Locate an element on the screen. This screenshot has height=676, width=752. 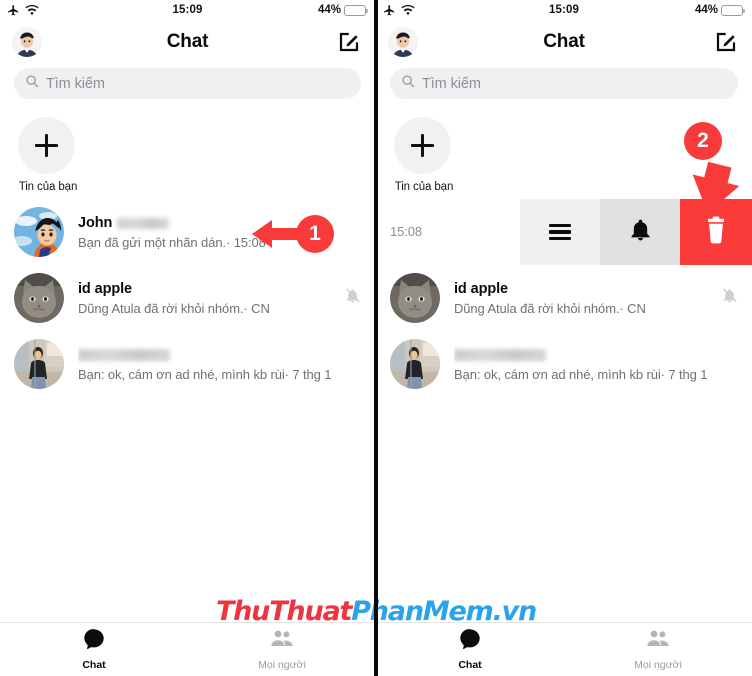
tab-bar-left: Chat Mọi người is located at coordinates (188, 649).